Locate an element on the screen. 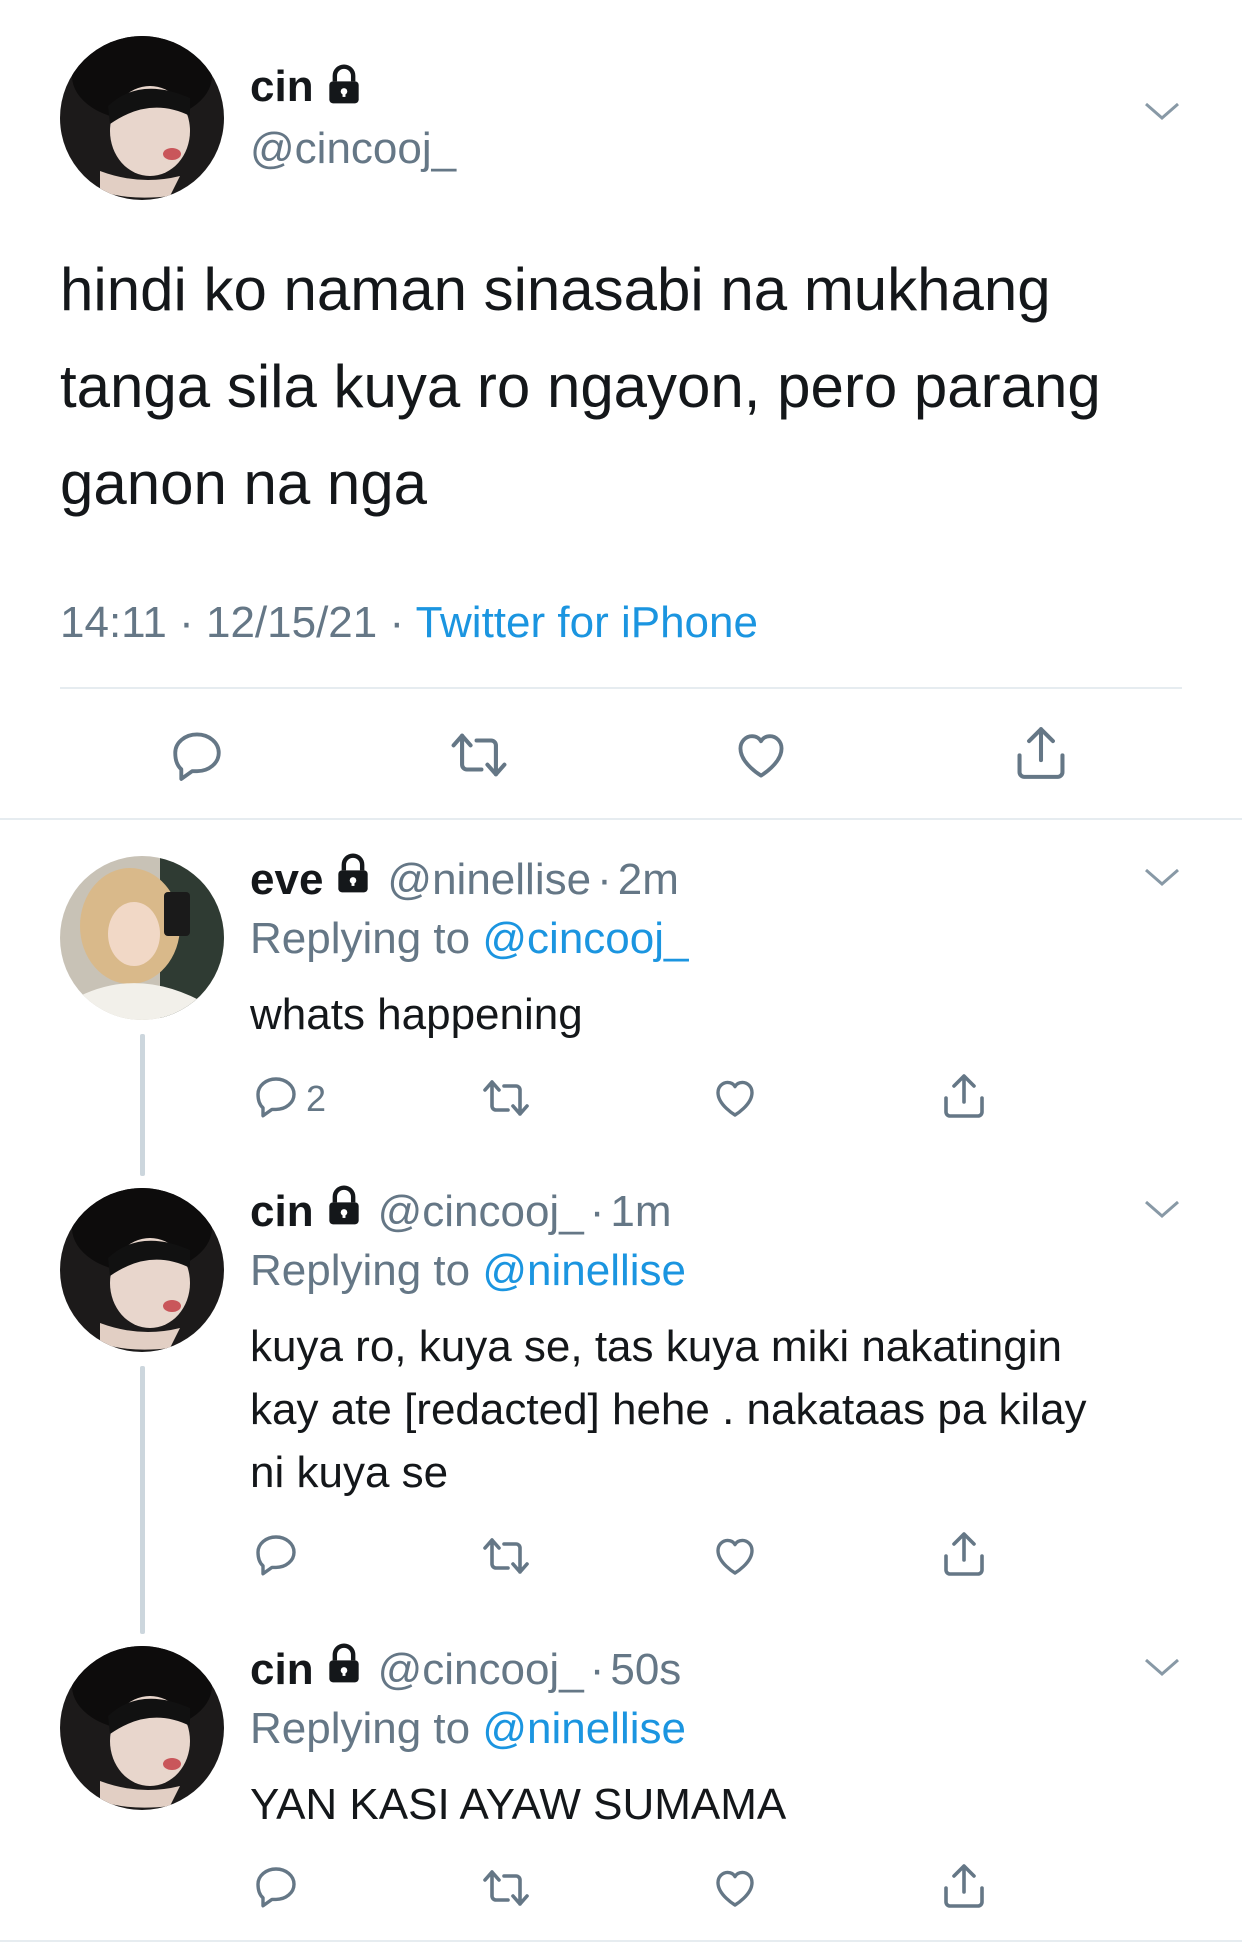  author-name: eve is located at coordinates (286, 880).